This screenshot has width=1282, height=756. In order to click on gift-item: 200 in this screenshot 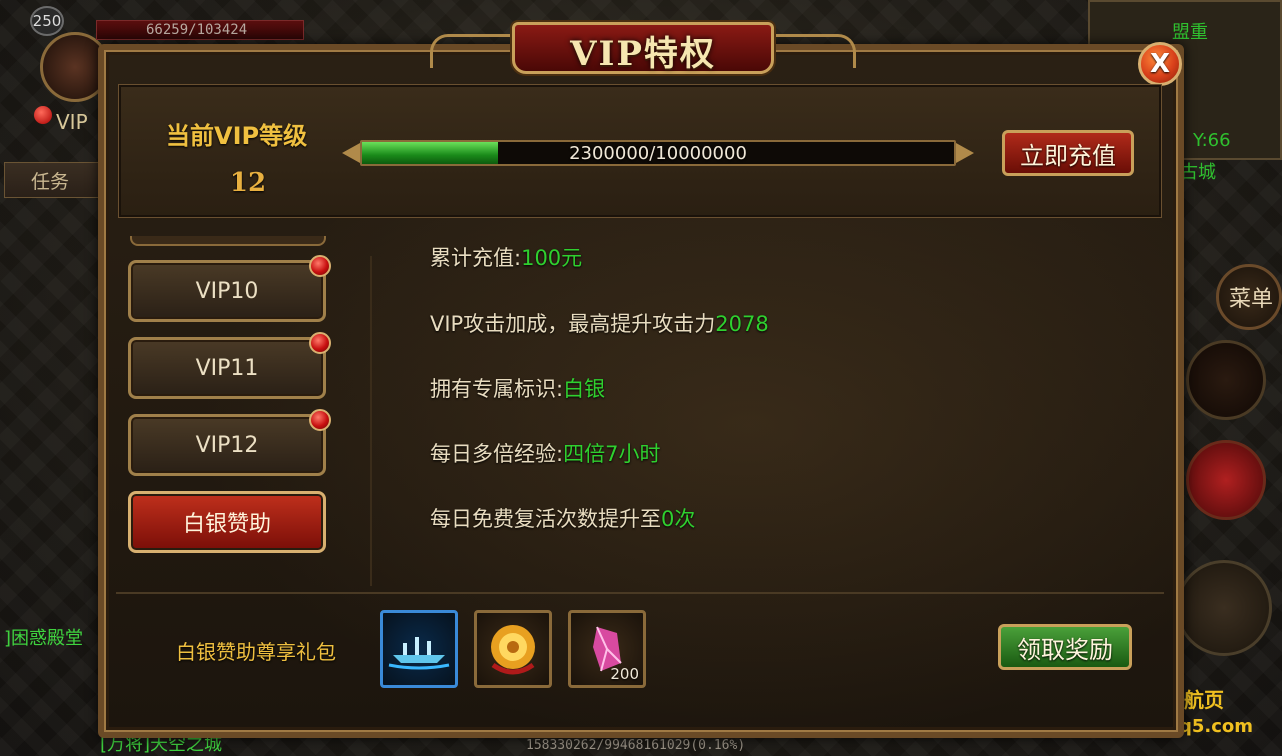, I will do `click(607, 649)`.